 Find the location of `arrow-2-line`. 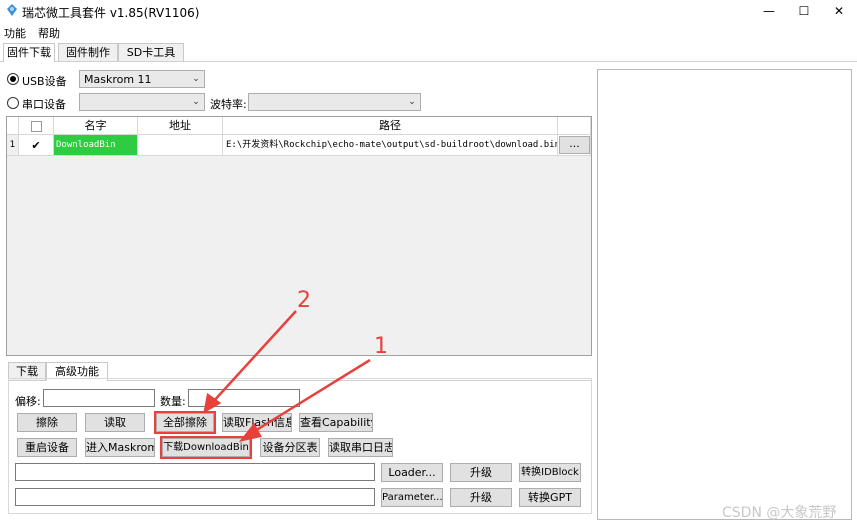

arrow-2-line is located at coordinates (254, 357).